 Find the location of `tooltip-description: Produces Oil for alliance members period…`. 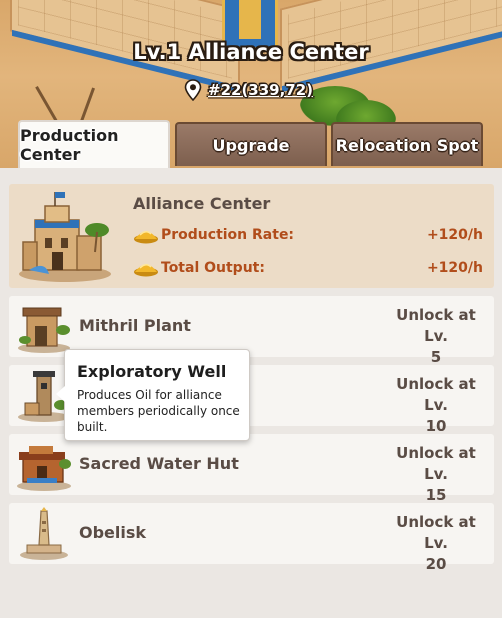

tooltip-description: Produces Oil for alliance members period… is located at coordinates (158, 411).